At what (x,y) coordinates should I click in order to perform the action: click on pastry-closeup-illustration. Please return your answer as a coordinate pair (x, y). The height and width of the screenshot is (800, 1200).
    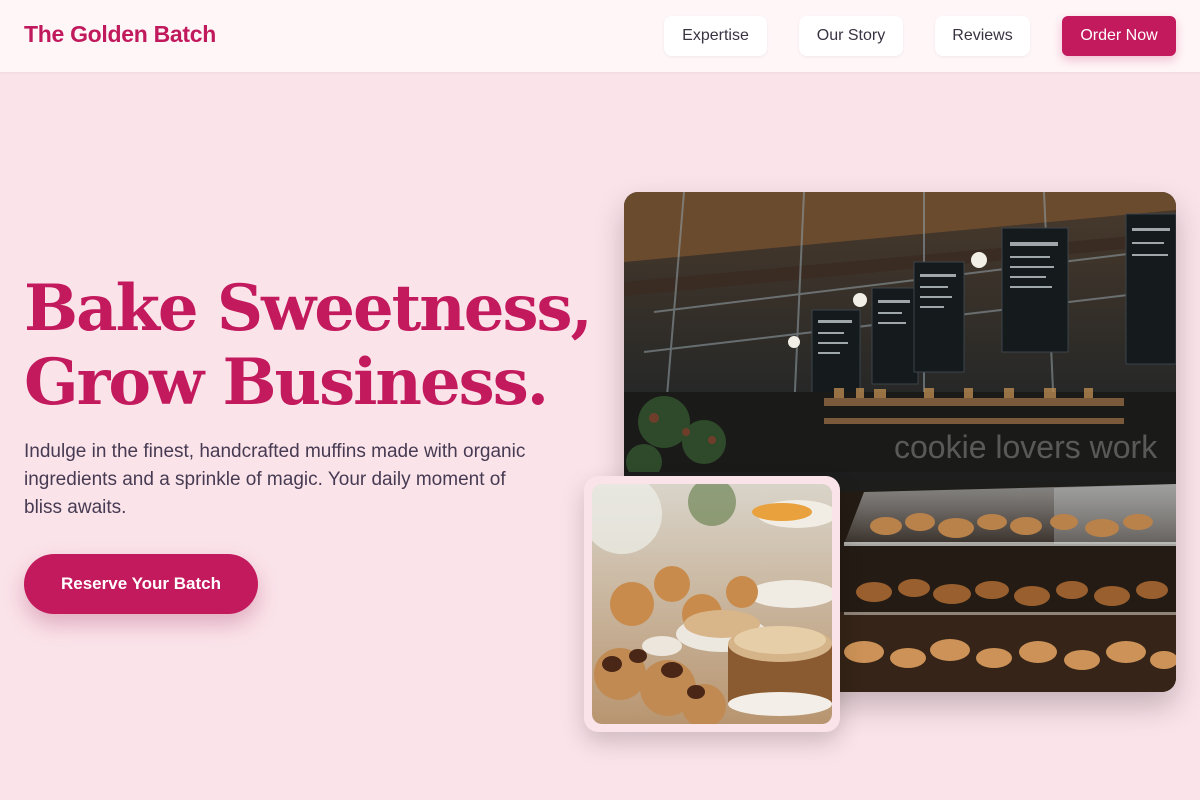
    Looking at the image, I should click on (712, 604).